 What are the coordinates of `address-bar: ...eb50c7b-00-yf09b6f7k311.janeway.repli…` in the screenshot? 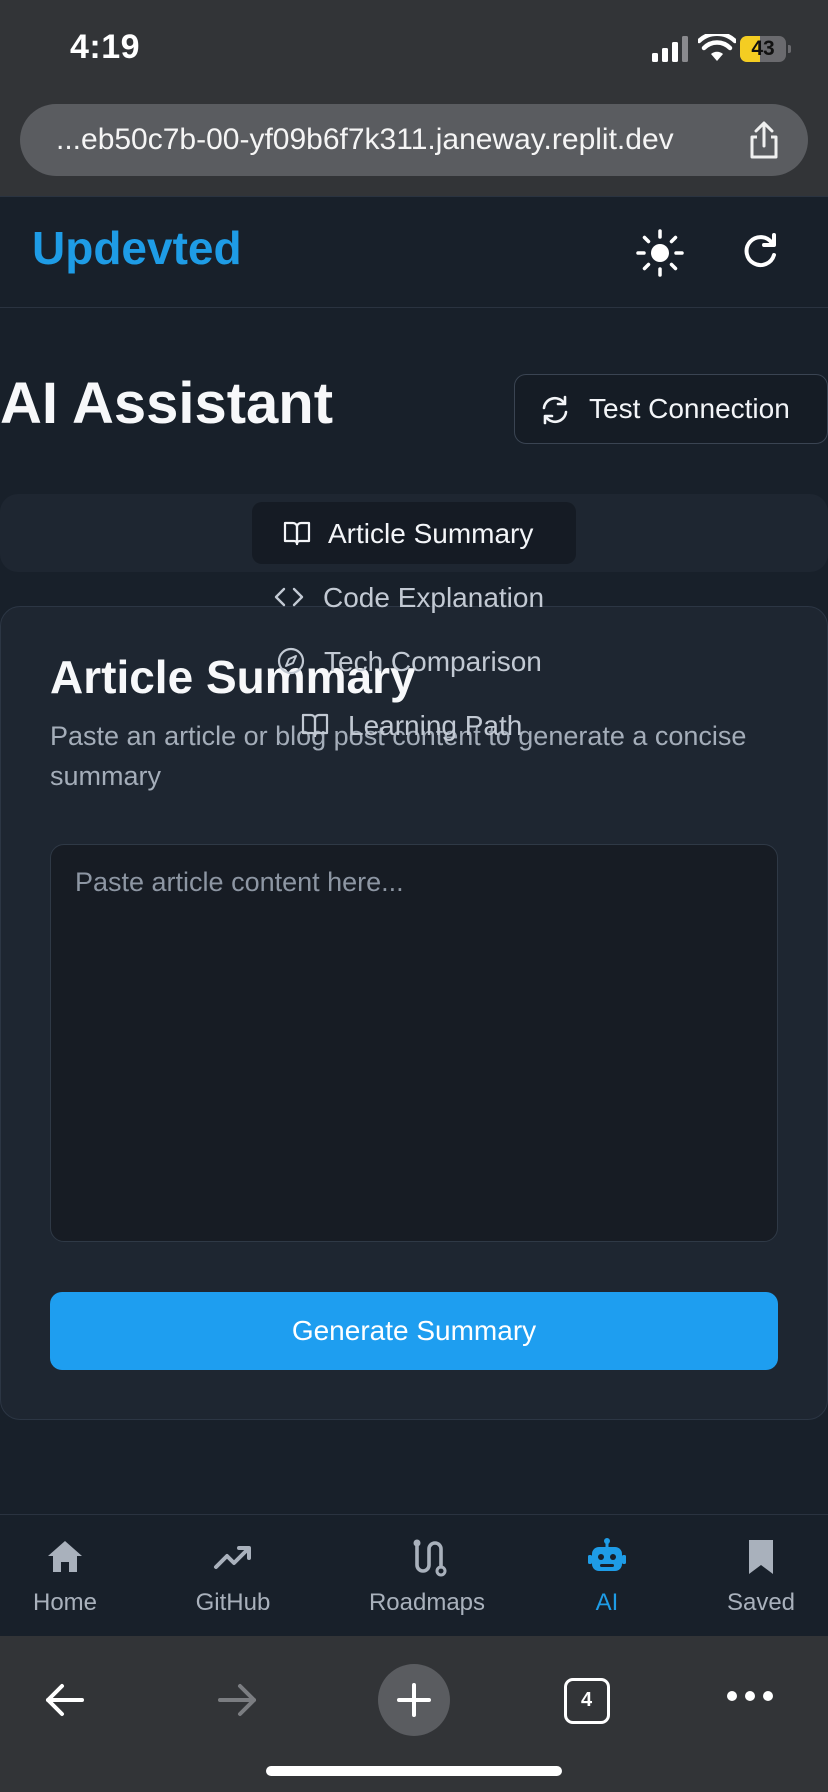 It's located at (414, 140).